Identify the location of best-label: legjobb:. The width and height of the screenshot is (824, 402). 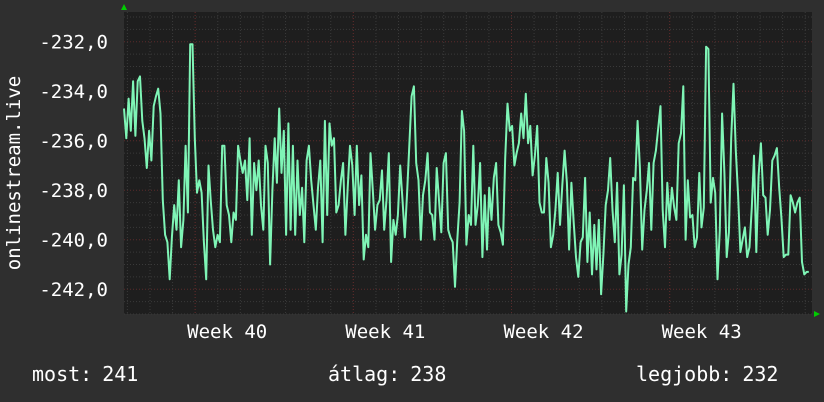
(684, 374).